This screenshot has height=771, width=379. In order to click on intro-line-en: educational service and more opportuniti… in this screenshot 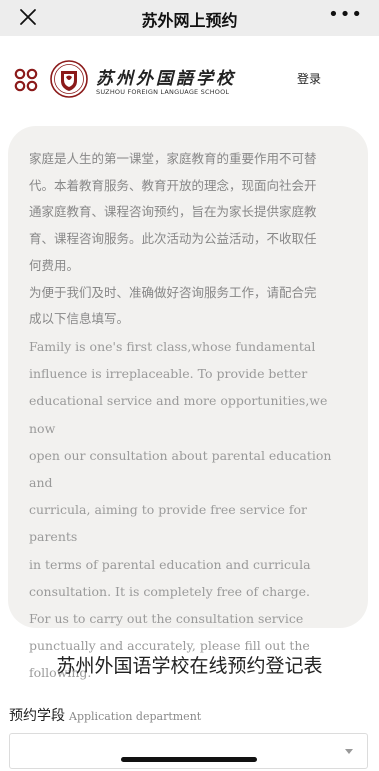, I will do `click(178, 414)`.